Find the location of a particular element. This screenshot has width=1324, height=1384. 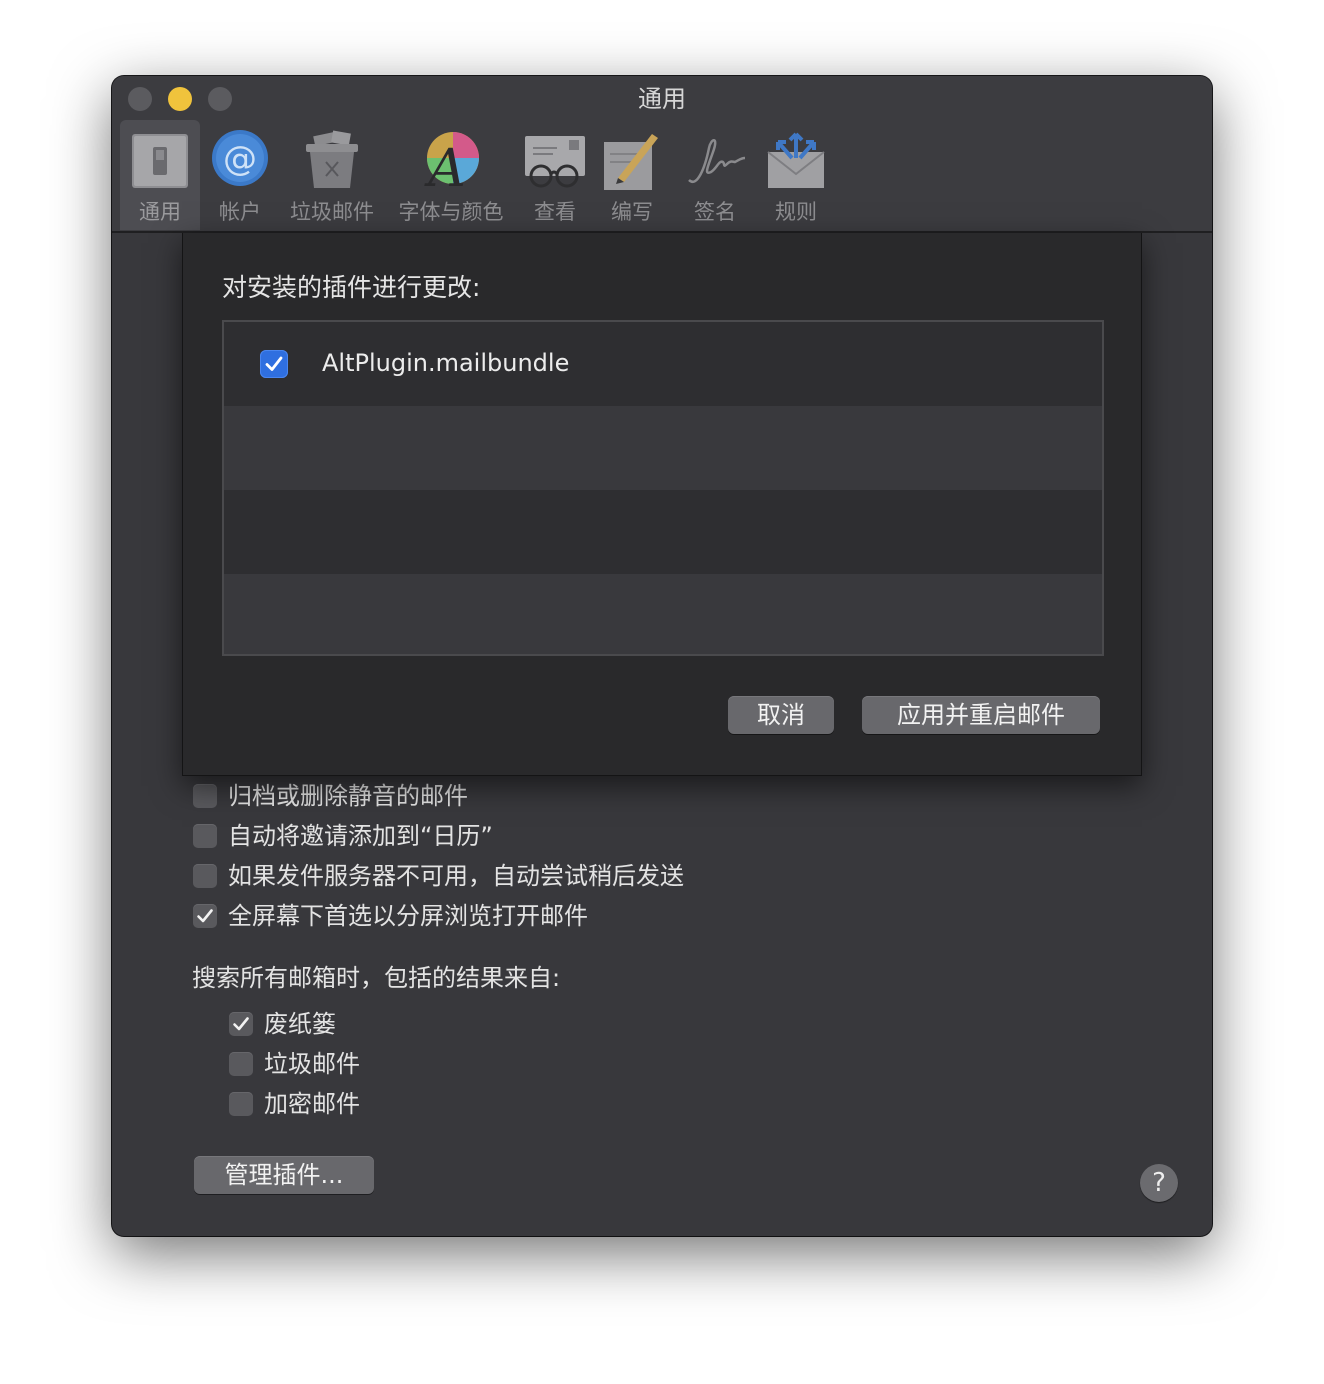

accounts-at-icon: @ is located at coordinates (240, 160).